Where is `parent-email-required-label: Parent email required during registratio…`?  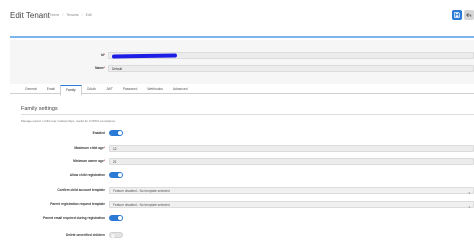 parent-email-required-label: Parent email required during registratio… is located at coordinates (74, 218).